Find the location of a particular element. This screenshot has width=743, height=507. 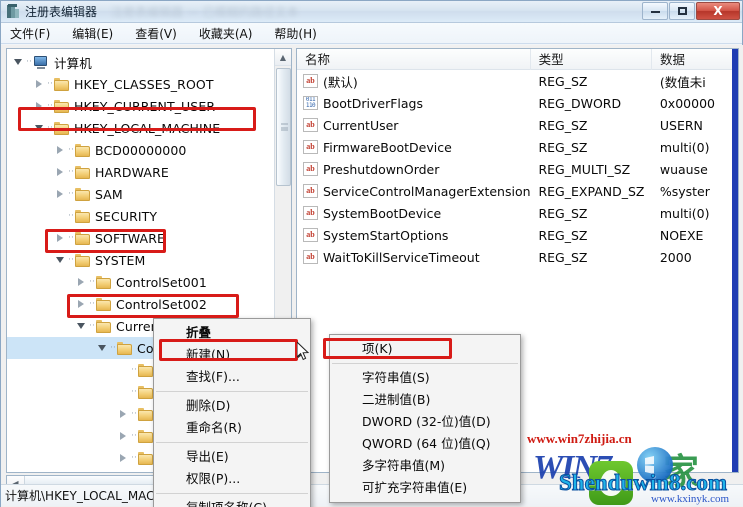

value-data-cell: multi(0) is located at coordinates (684, 147).